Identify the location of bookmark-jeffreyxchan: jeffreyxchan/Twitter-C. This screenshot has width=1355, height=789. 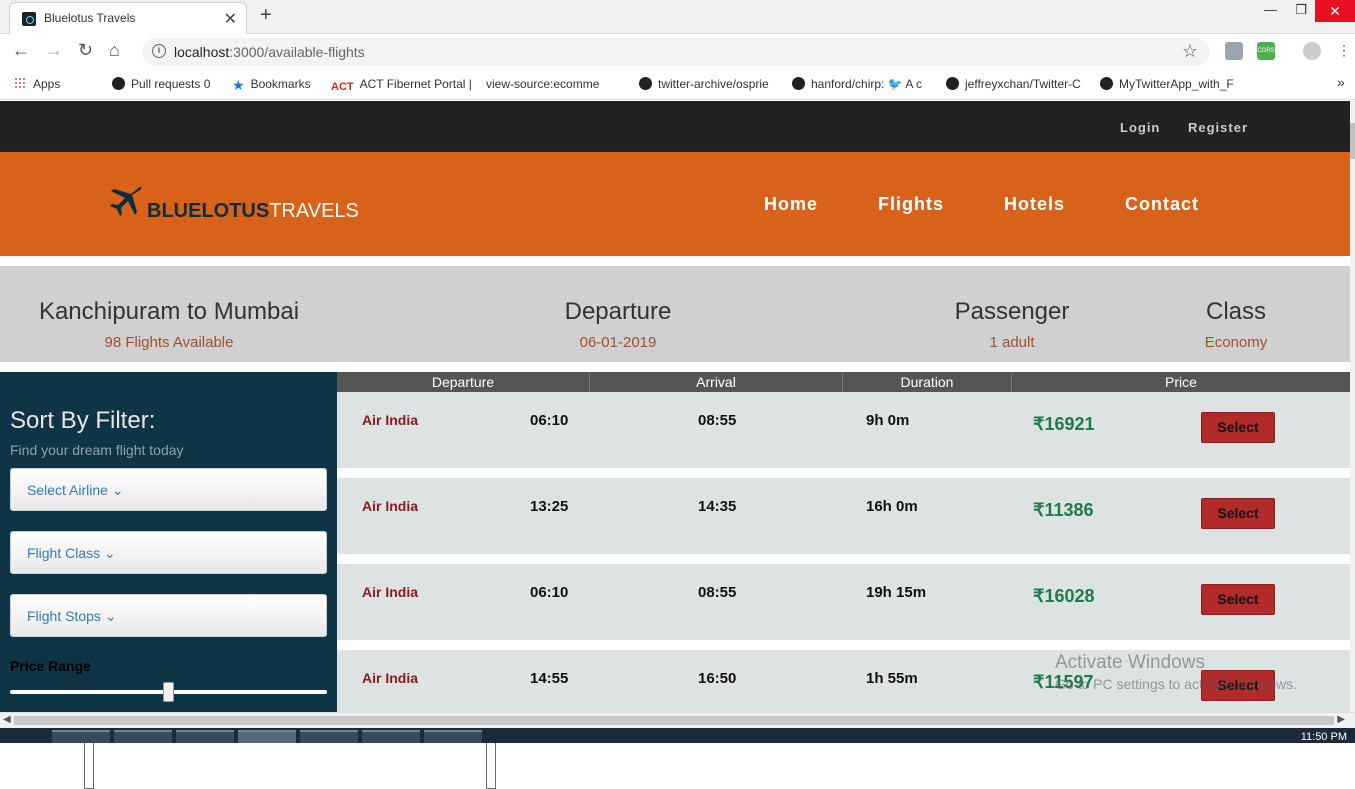
(1013, 84).